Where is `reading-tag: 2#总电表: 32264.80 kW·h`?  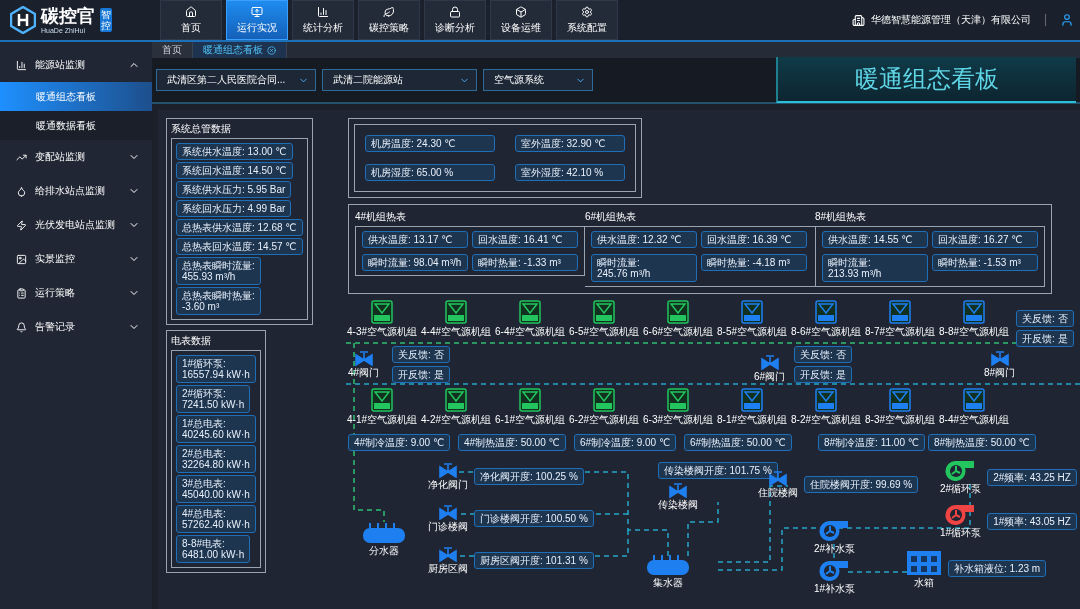
reading-tag: 2#总电表: 32264.80 kW·h is located at coordinates (216, 459).